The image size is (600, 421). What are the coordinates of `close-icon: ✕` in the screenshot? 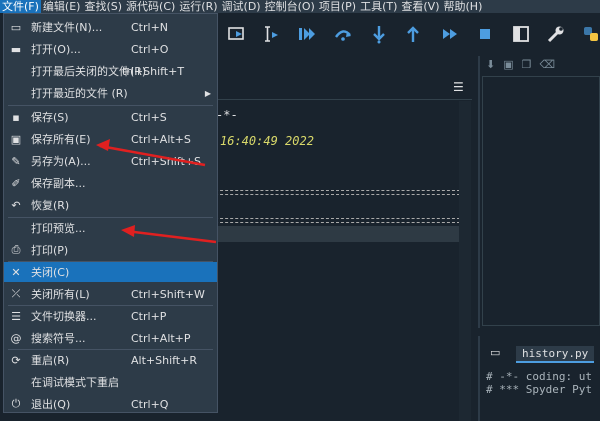 It's located at (16, 272).